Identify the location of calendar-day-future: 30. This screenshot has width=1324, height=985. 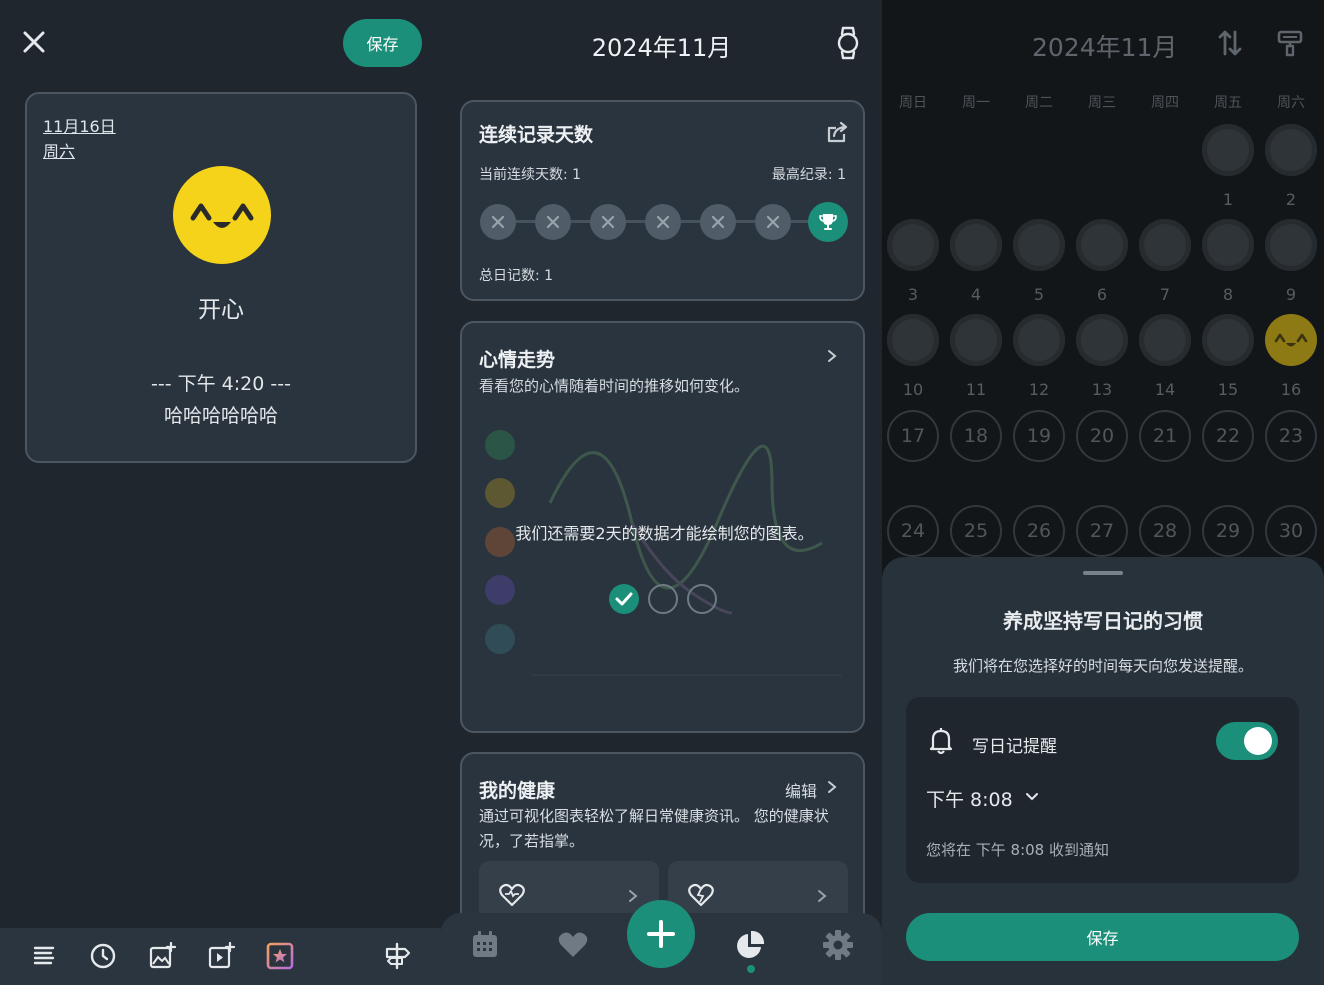
(1291, 531).